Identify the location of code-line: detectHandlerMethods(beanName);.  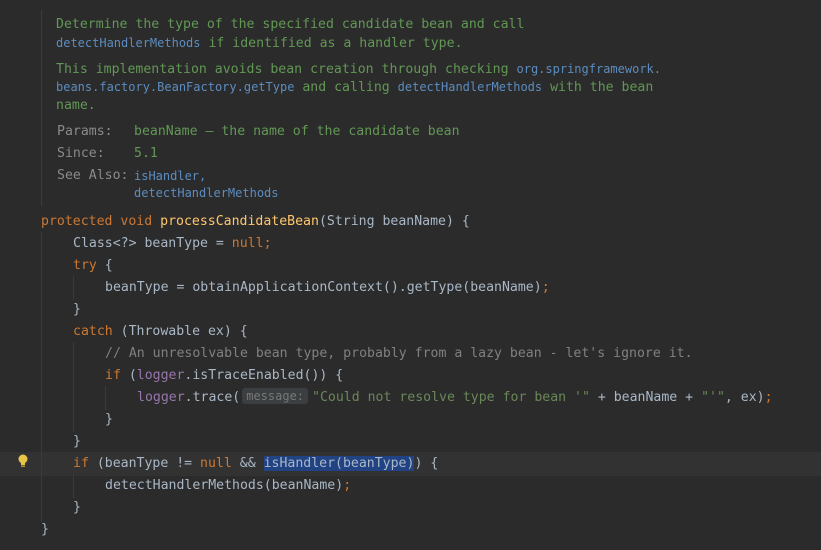
(228, 486).